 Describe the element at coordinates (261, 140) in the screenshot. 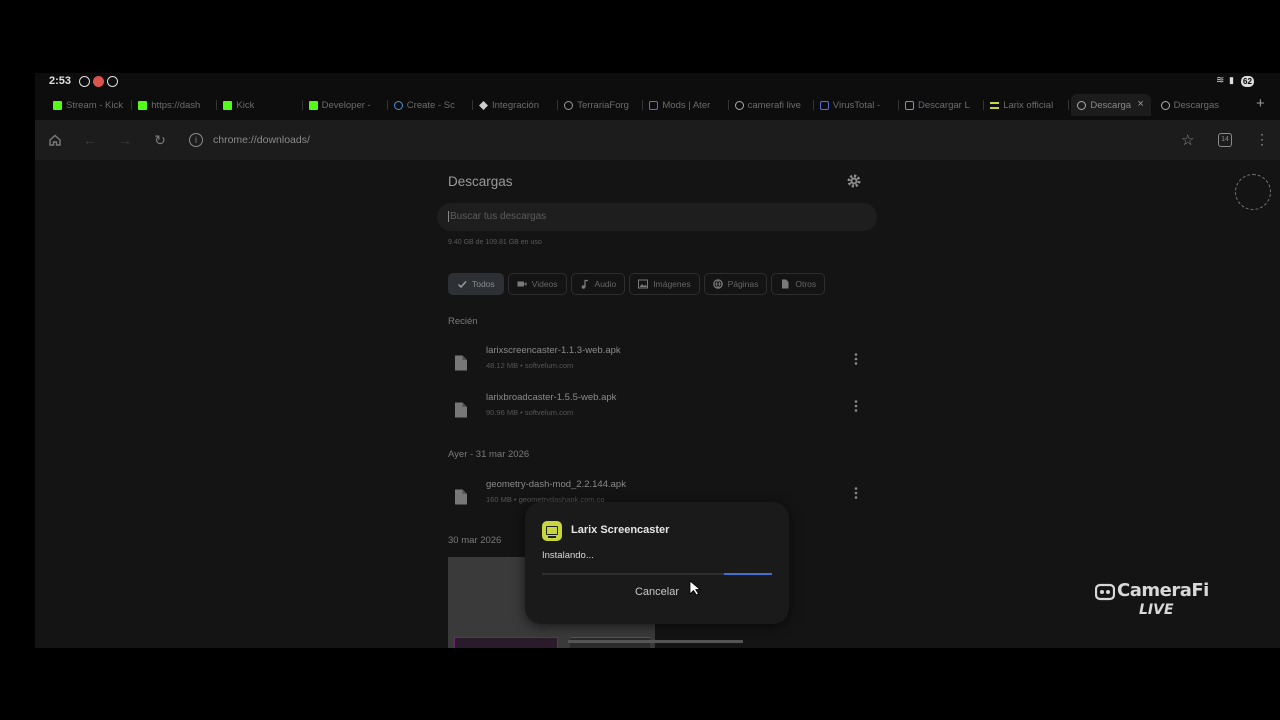

I see `url-text: chrome://downloads/` at that location.